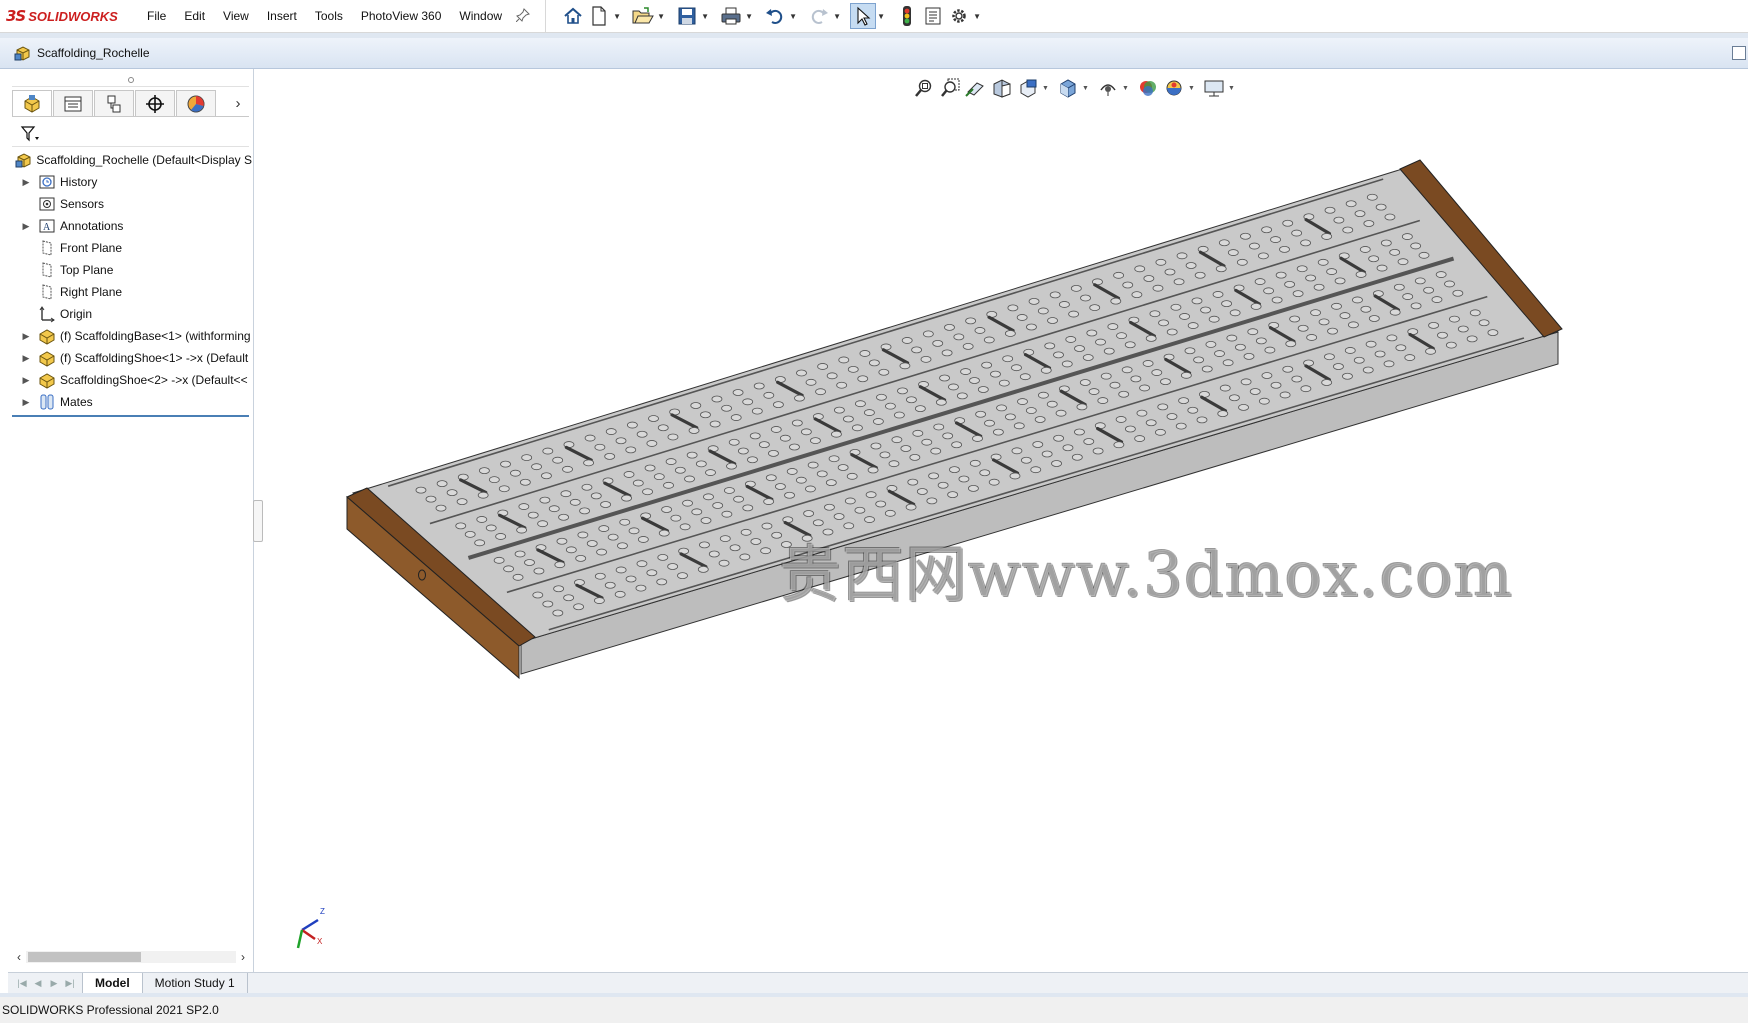 The width and height of the screenshot is (1748, 1023). What do you see at coordinates (617, 16) in the screenshot?
I see `new-document-dropdown-icon: ▼` at bounding box center [617, 16].